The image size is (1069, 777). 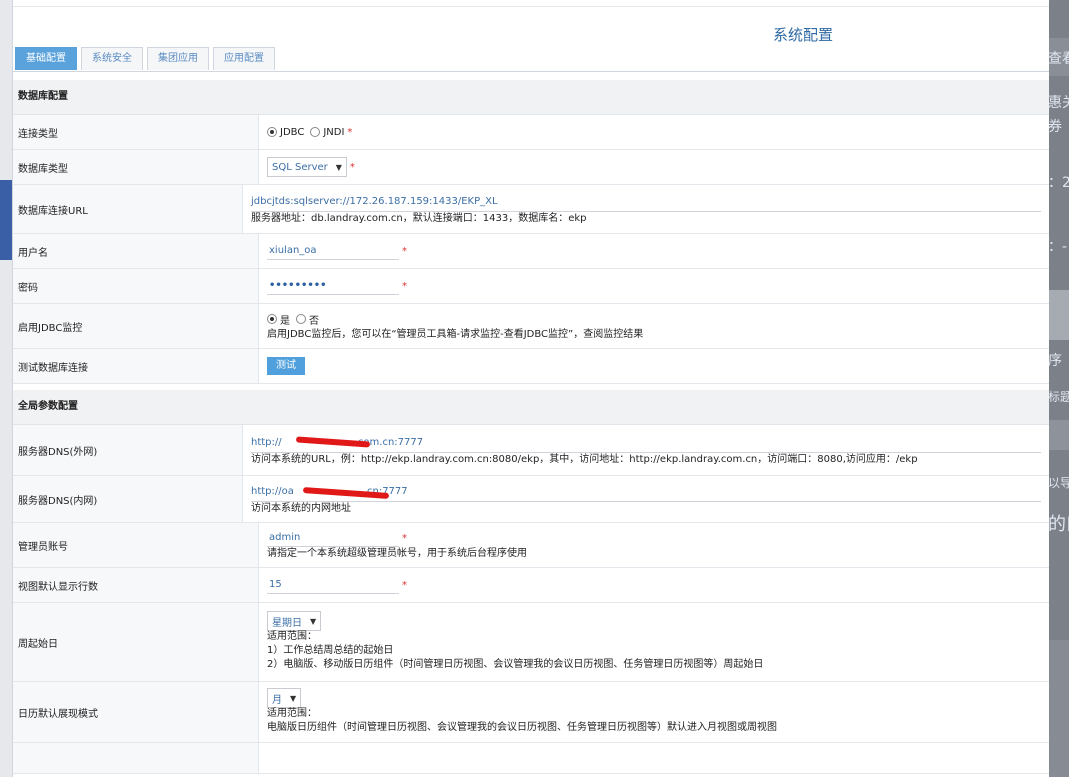 What do you see at coordinates (333, 286) in the screenshot?
I see `password-input: •••••••••` at bounding box center [333, 286].